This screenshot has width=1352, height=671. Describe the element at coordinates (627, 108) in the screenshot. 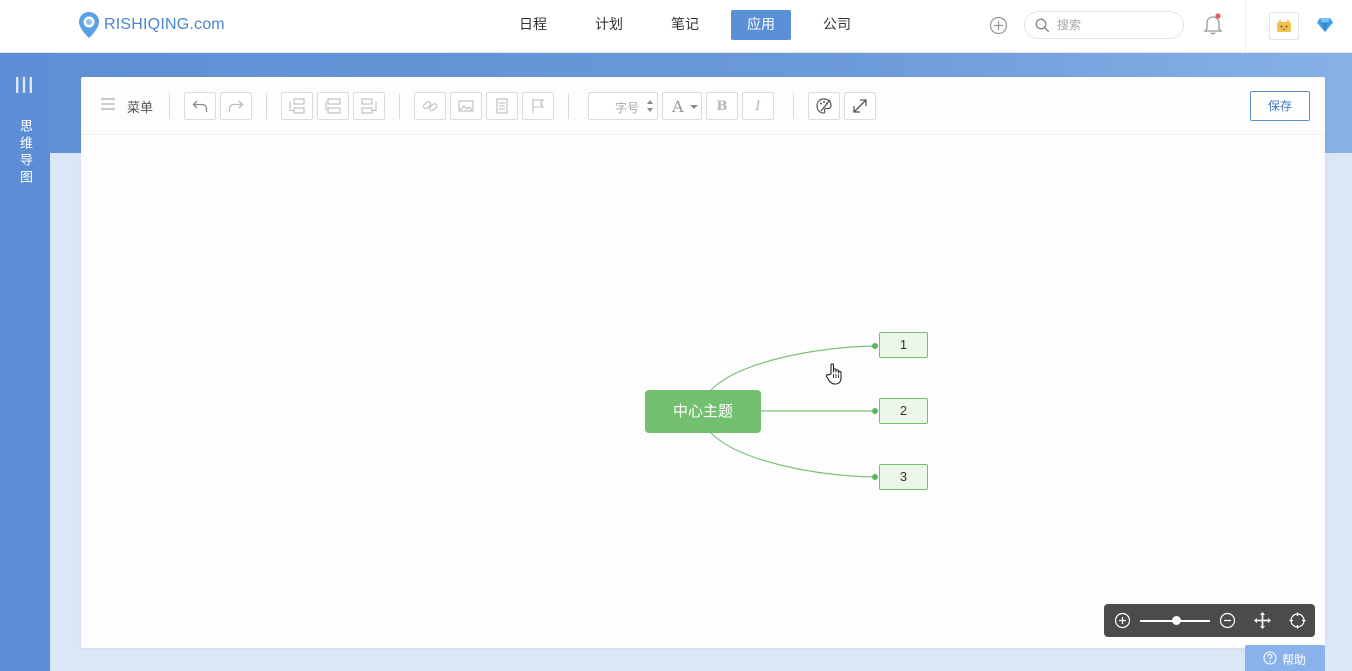

I see `font-size-placeholder: 字号` at that location.